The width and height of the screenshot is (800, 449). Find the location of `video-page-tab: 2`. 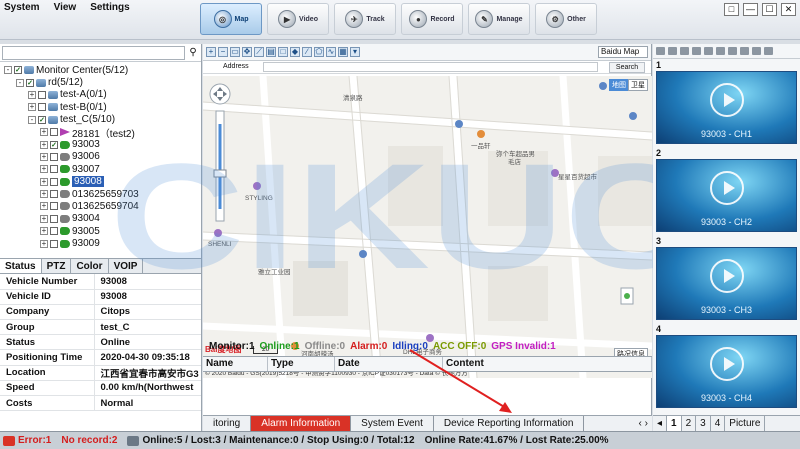

video-page-tab: 2 is located at coordinates (689, 423).